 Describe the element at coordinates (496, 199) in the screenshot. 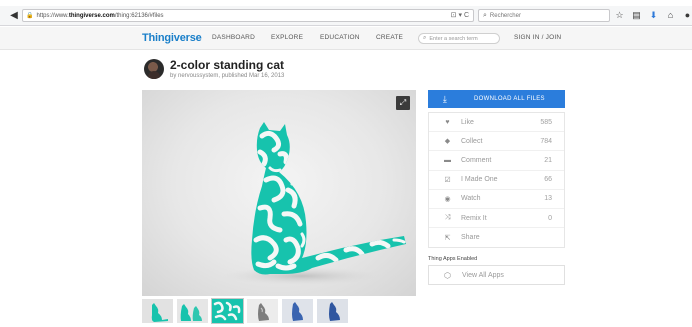

I see `action-watch: ◉ Watch 13` at that location.